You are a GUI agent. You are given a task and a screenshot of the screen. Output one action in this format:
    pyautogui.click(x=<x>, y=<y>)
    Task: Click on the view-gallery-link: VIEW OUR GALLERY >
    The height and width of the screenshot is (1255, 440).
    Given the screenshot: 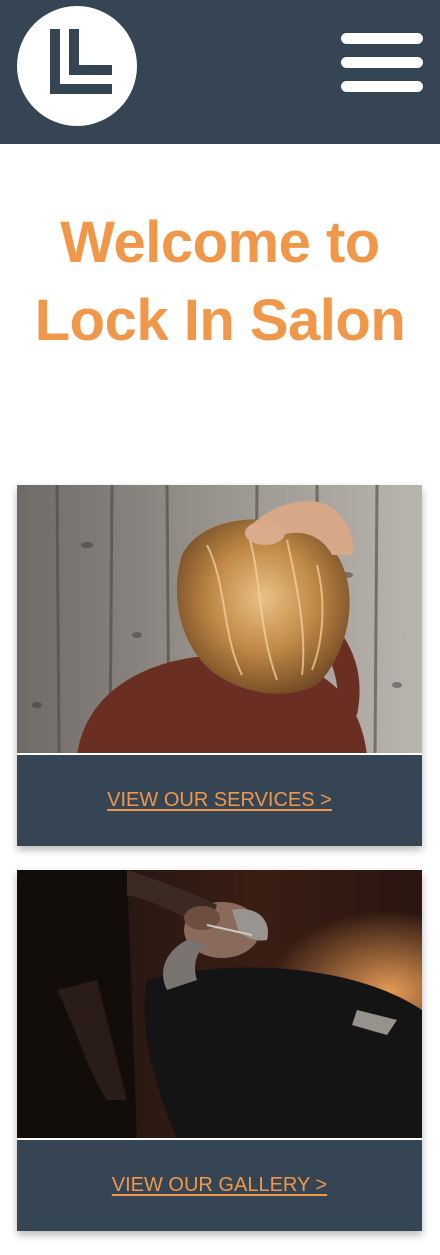 What is the action you would take?
    pyautogui.click(x=219, y=1185)
    